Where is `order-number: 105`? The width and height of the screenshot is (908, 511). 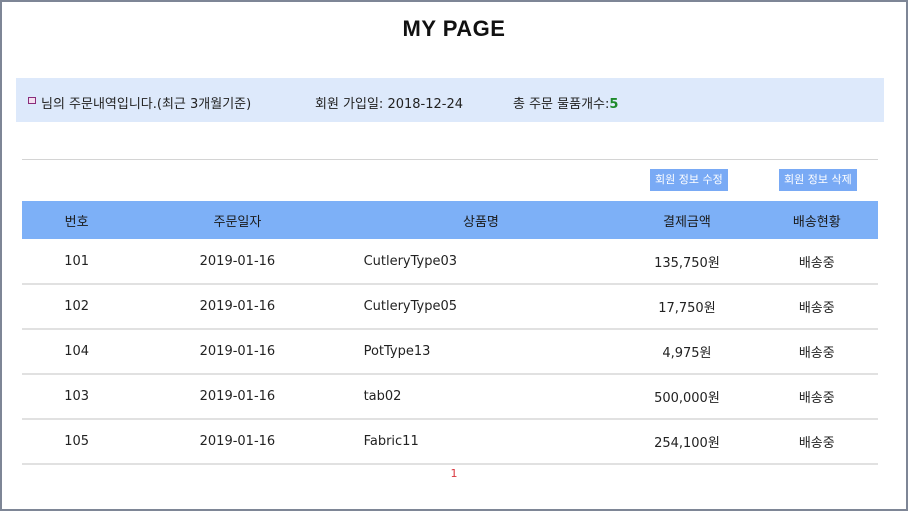
order-number: 105 is located at coordinates (77, 441).